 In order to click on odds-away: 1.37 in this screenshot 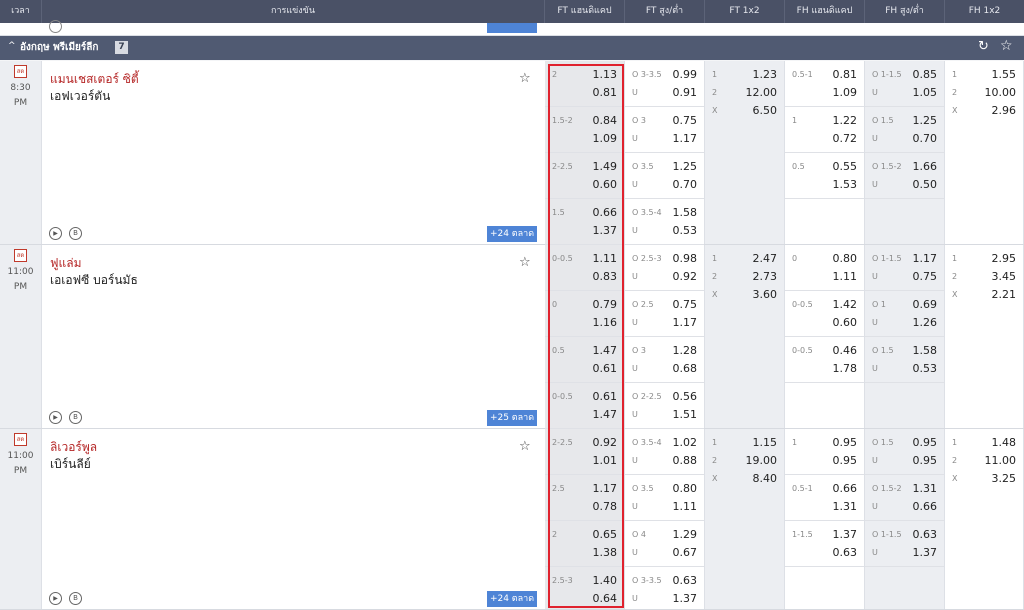, I will do `click(605, 230)`.